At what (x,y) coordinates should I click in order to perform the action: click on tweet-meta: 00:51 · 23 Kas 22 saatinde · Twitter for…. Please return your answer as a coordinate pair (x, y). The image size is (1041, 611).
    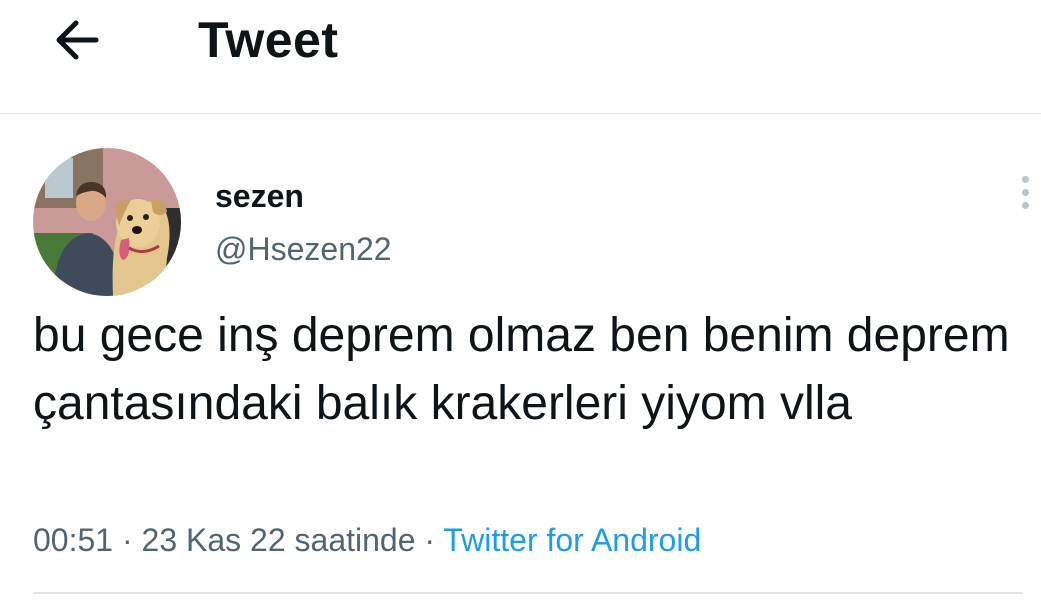
    Looking at the image, I should click on (367, 540).